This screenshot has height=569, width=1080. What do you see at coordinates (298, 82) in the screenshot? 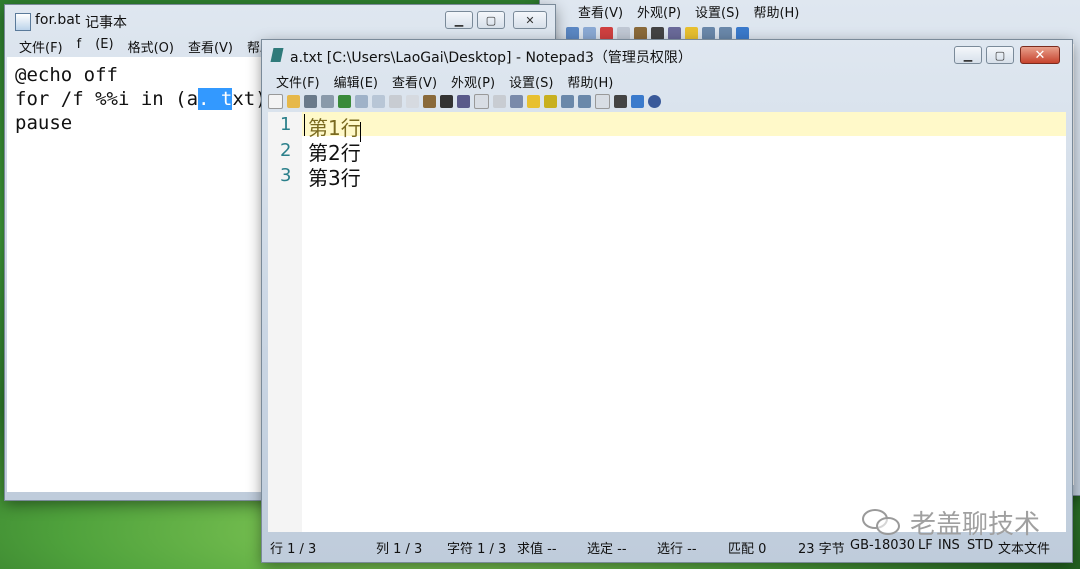
I see `menu-file: 文件(F)` at bounding box center [298, 82].